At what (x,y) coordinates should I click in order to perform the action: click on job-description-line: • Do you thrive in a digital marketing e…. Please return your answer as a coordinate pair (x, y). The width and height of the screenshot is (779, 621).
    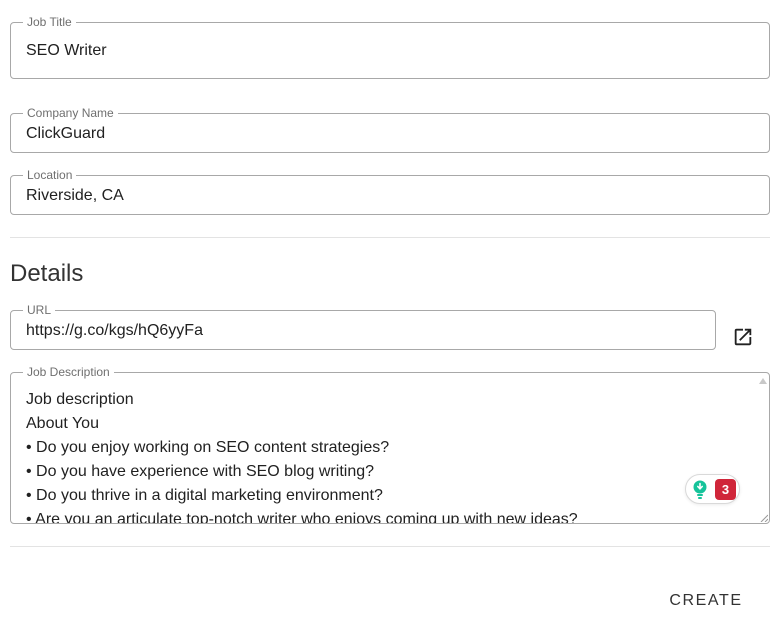
    Looking at the image, I should click on (204, 495).